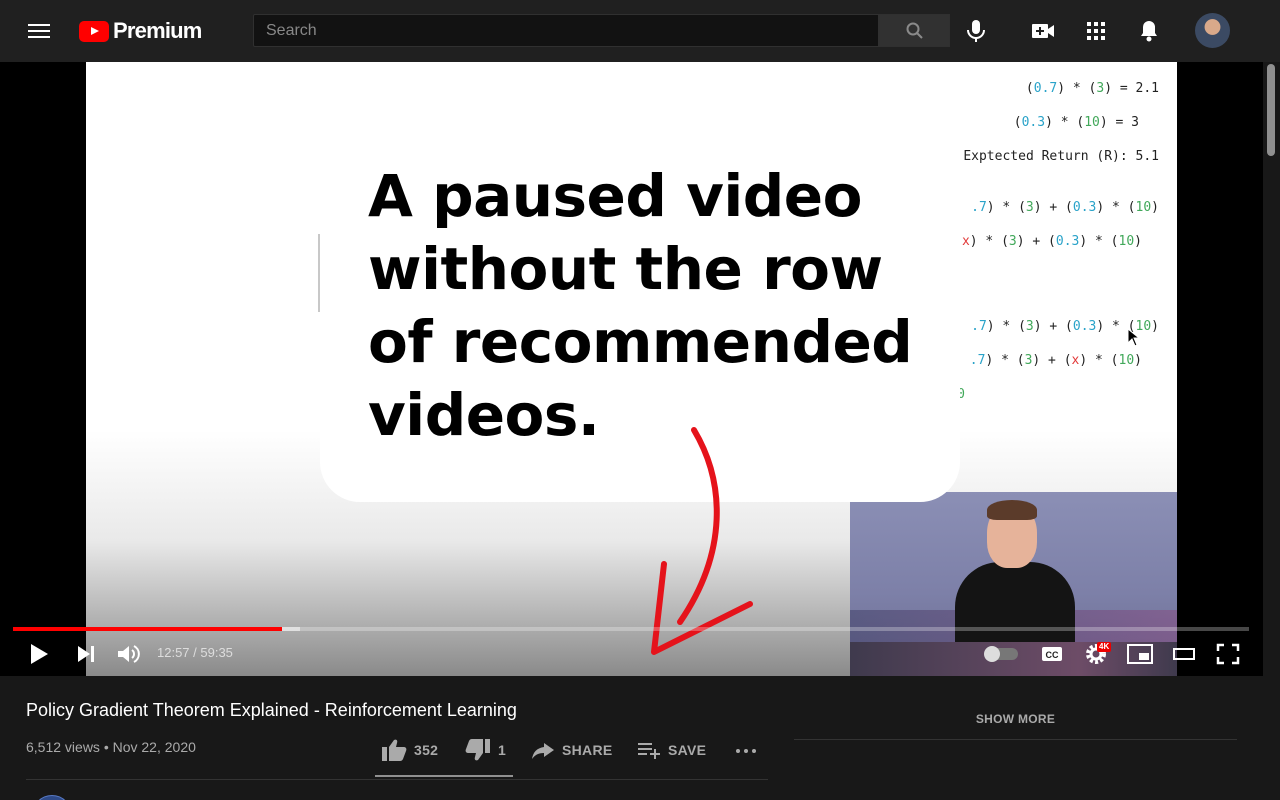 The height and width of the screenshot is (800, 1280). I want to click on search-button, so click(914, 30).